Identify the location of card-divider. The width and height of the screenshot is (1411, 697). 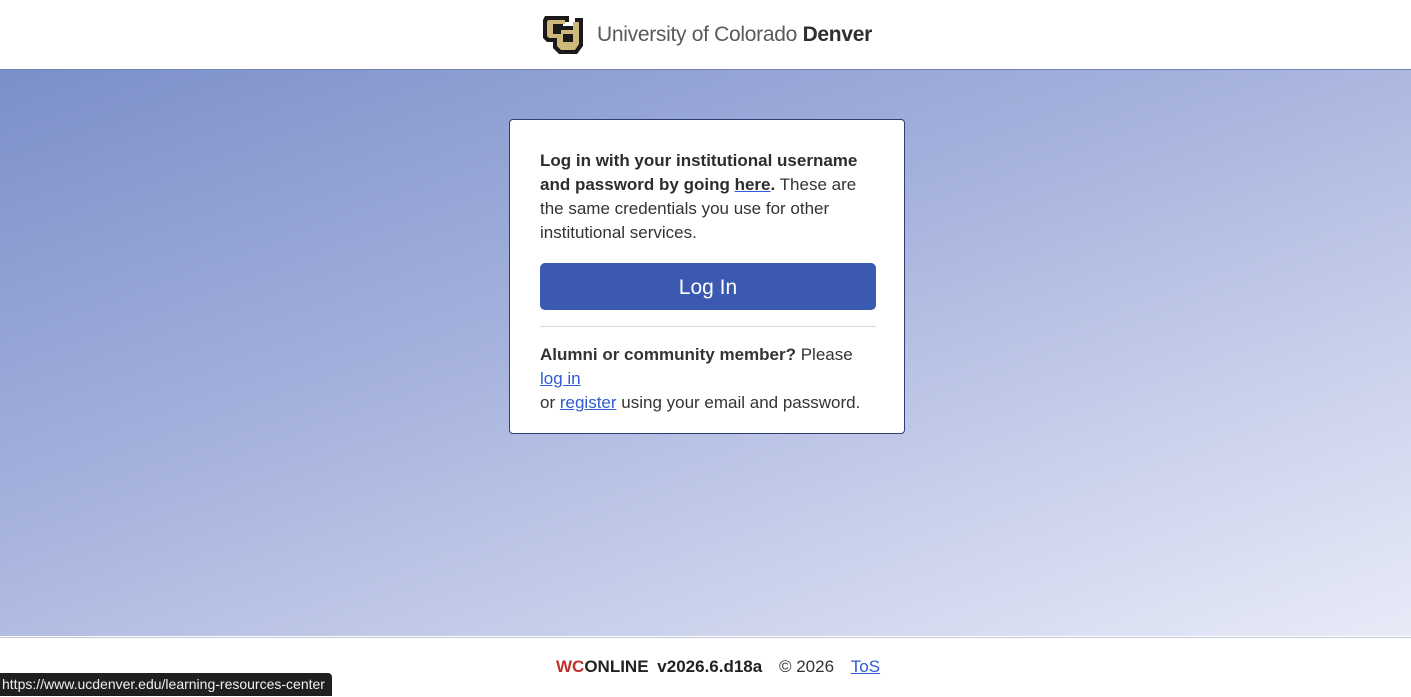
(708, 326).